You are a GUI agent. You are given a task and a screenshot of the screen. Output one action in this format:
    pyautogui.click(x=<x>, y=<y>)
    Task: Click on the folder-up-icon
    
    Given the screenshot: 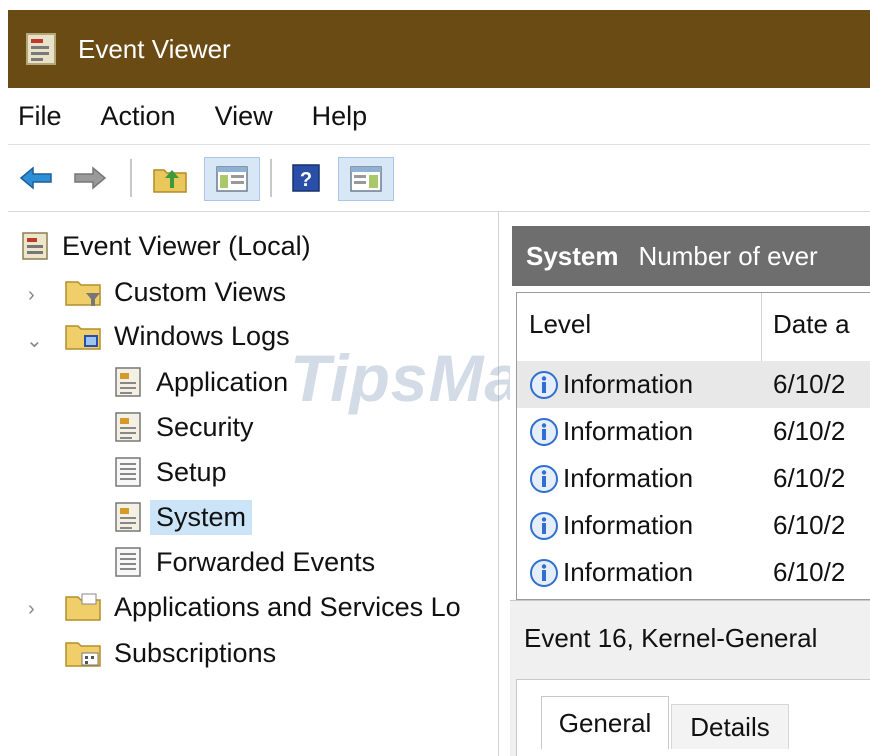 What is the action you would take?
    pyautogui.click(x=170, y=181)
    